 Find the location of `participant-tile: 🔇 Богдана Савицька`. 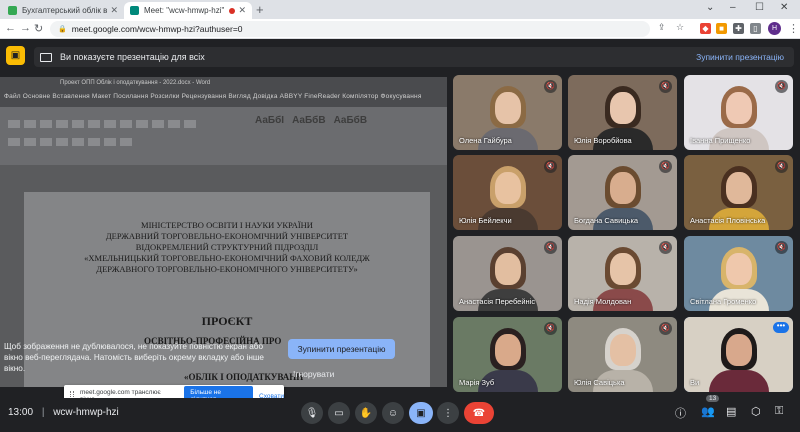

participant-tile: 🔇 Богдана Савицька is located at coordinates (622, 192).